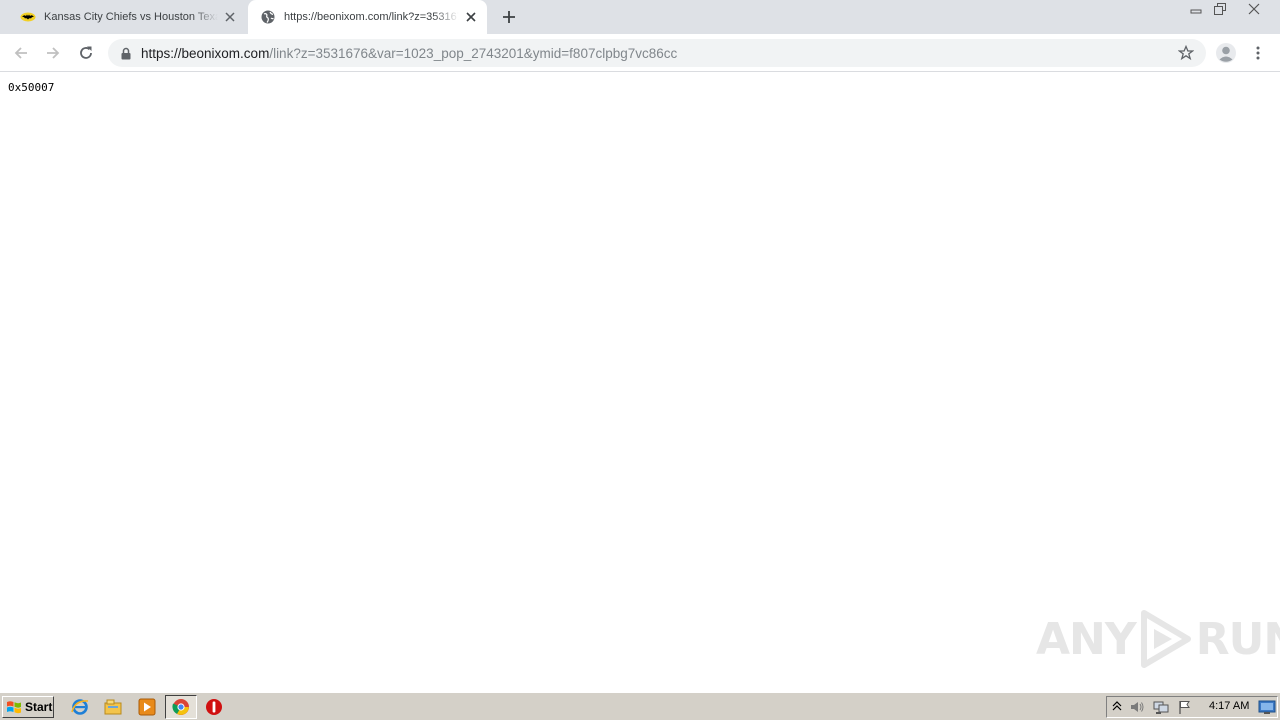 The image size is (1280, 720). I want to click on windows-logo-icon, so click(14, 707).